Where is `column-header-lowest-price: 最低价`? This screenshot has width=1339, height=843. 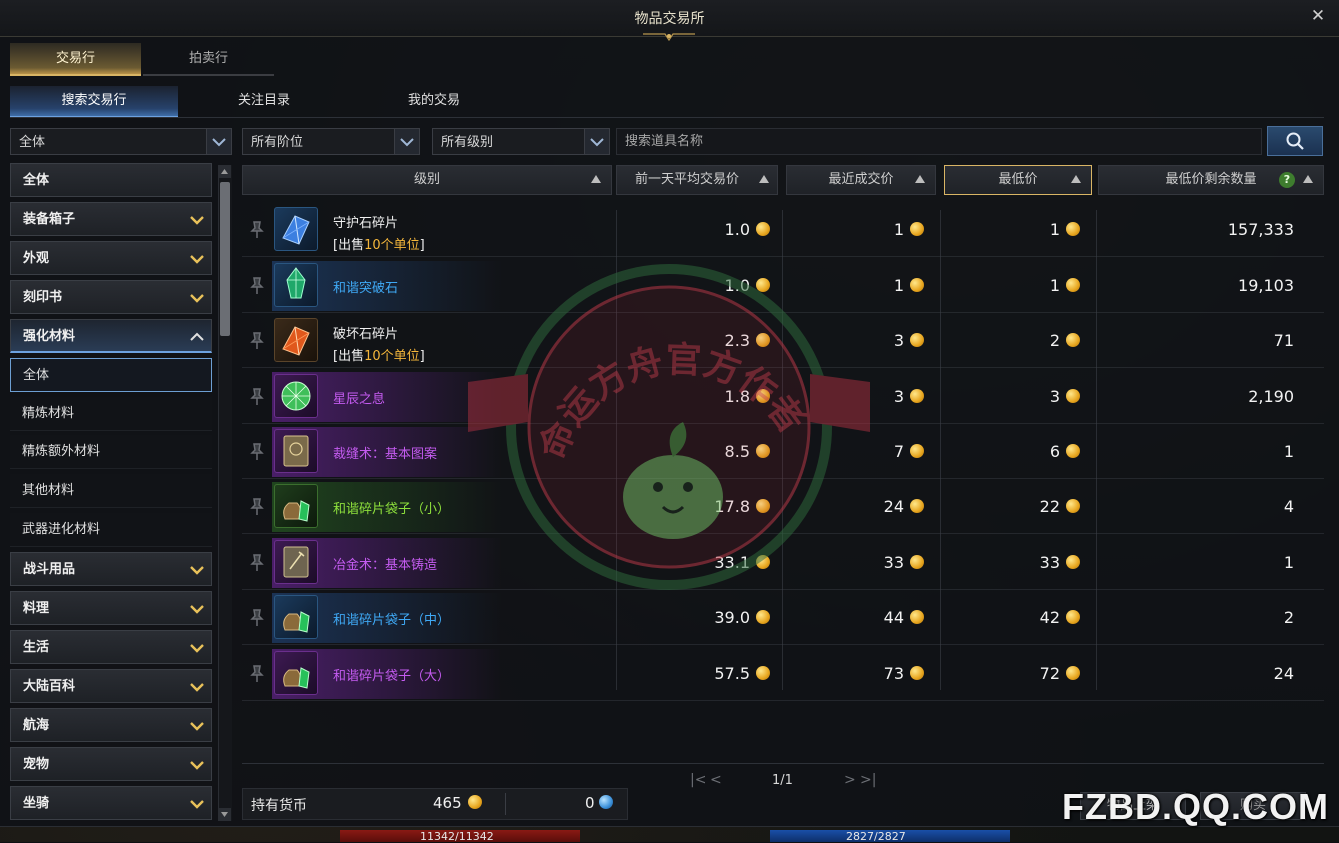
column-header-lowest-price: 最低价 is located at coordinates (1018, 180).